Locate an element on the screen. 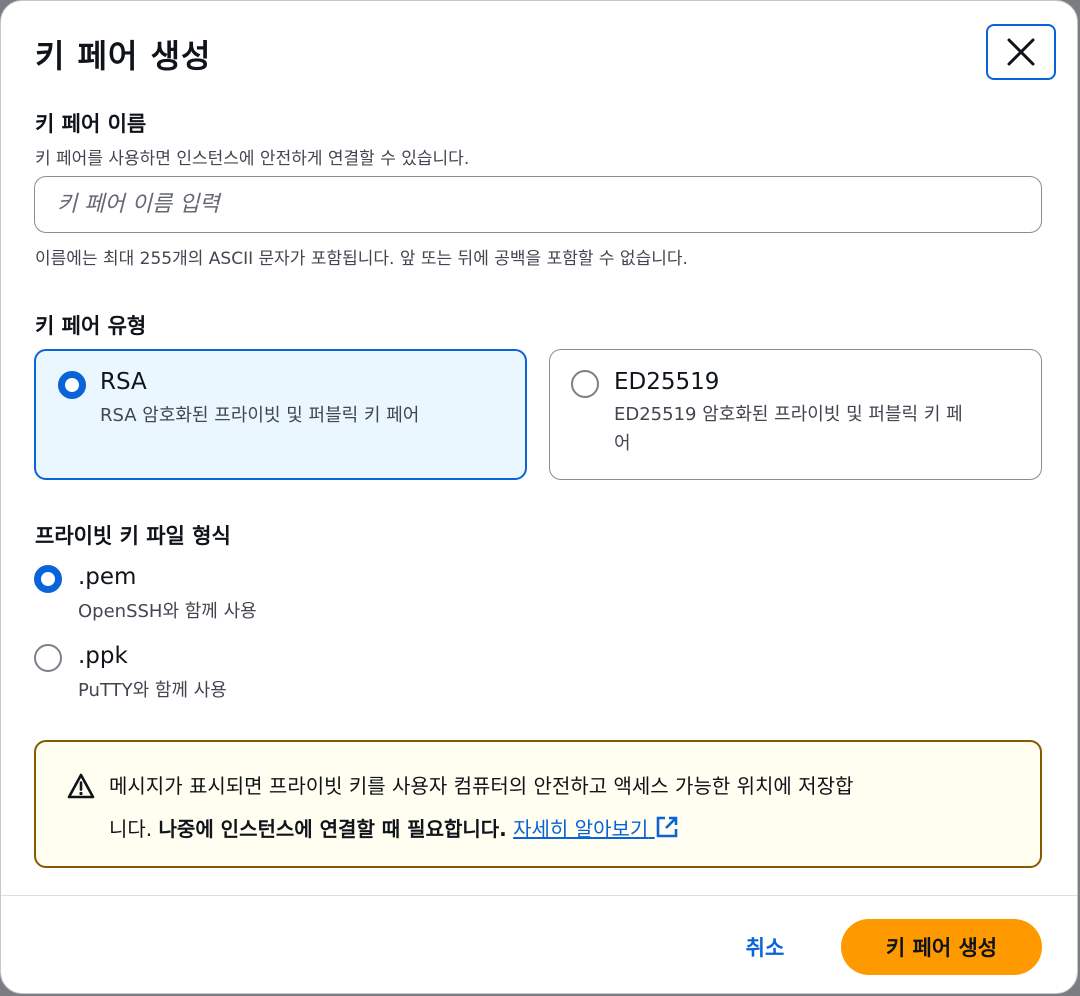 This screenshot has width=1080, height=996. external-link-icon is located at coordinates (667, 827).